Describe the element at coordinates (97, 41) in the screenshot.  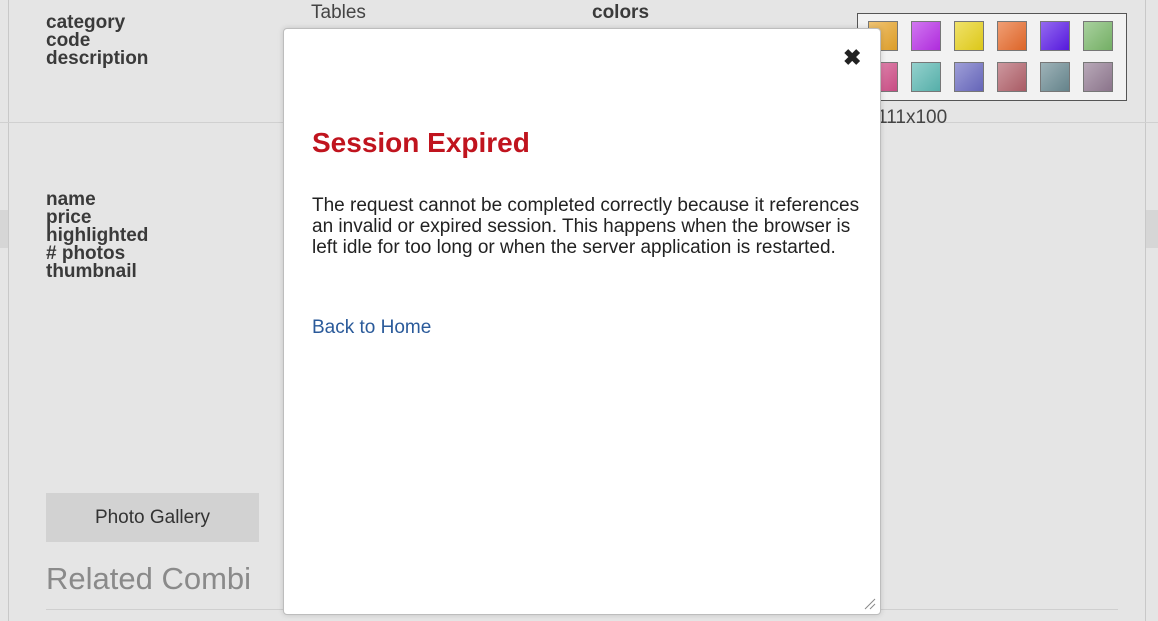
I see `field-labels-top: category code description` at that location.